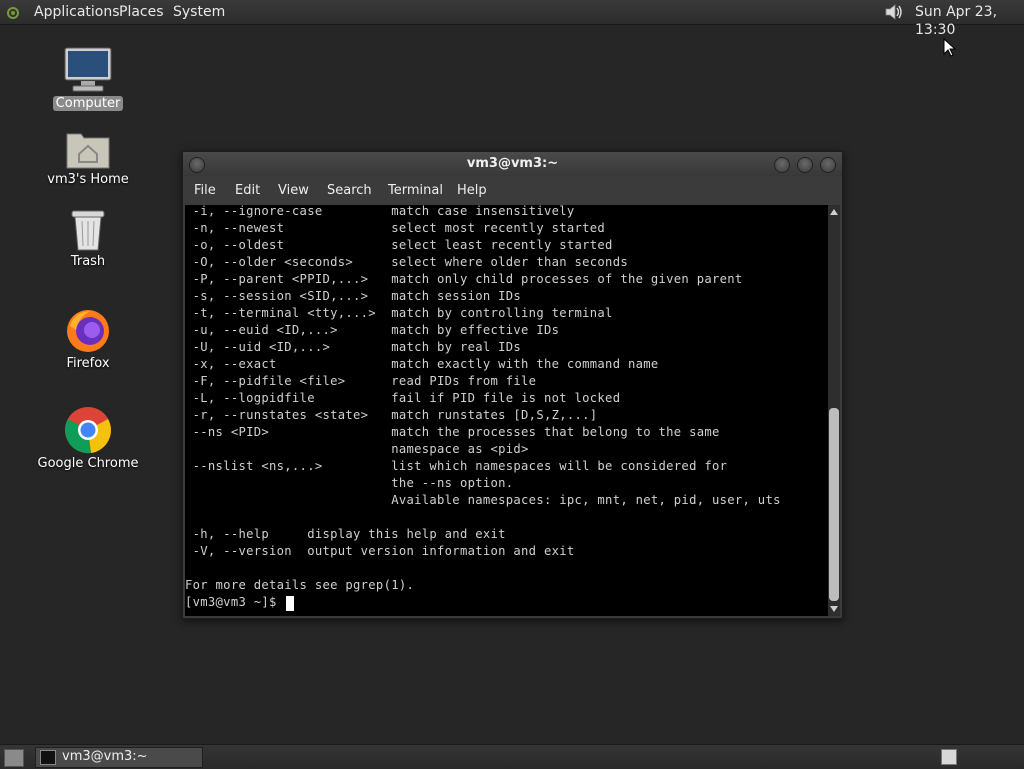 This screenshot has width=1024, height=769. Describe the element at coordinates (834, 609) in the screenshot. I see `scroll-down-arrow-icon` at that location.